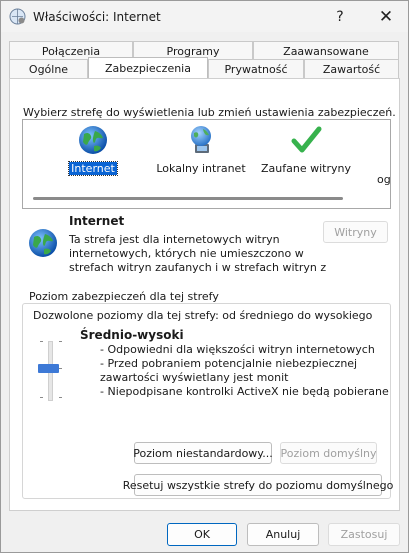 Image resolution: width=409 pixels, height=553 pixels. What do you see at coordinates (43, 243) in the screenshot?
I see `internet-zone-globe-icon` at bounding box center [43, 243].